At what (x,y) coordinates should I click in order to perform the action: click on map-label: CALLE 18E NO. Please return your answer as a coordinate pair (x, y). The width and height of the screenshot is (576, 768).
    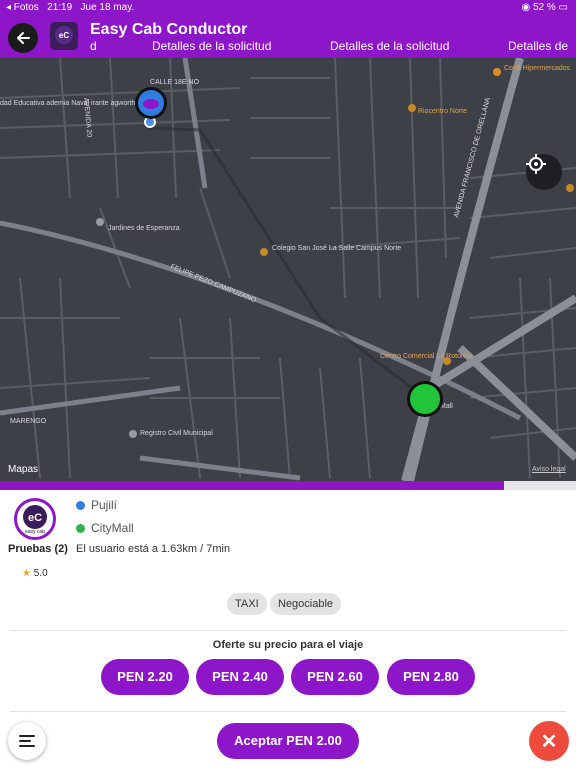
    Looking at the image, I should click on (175, 82).